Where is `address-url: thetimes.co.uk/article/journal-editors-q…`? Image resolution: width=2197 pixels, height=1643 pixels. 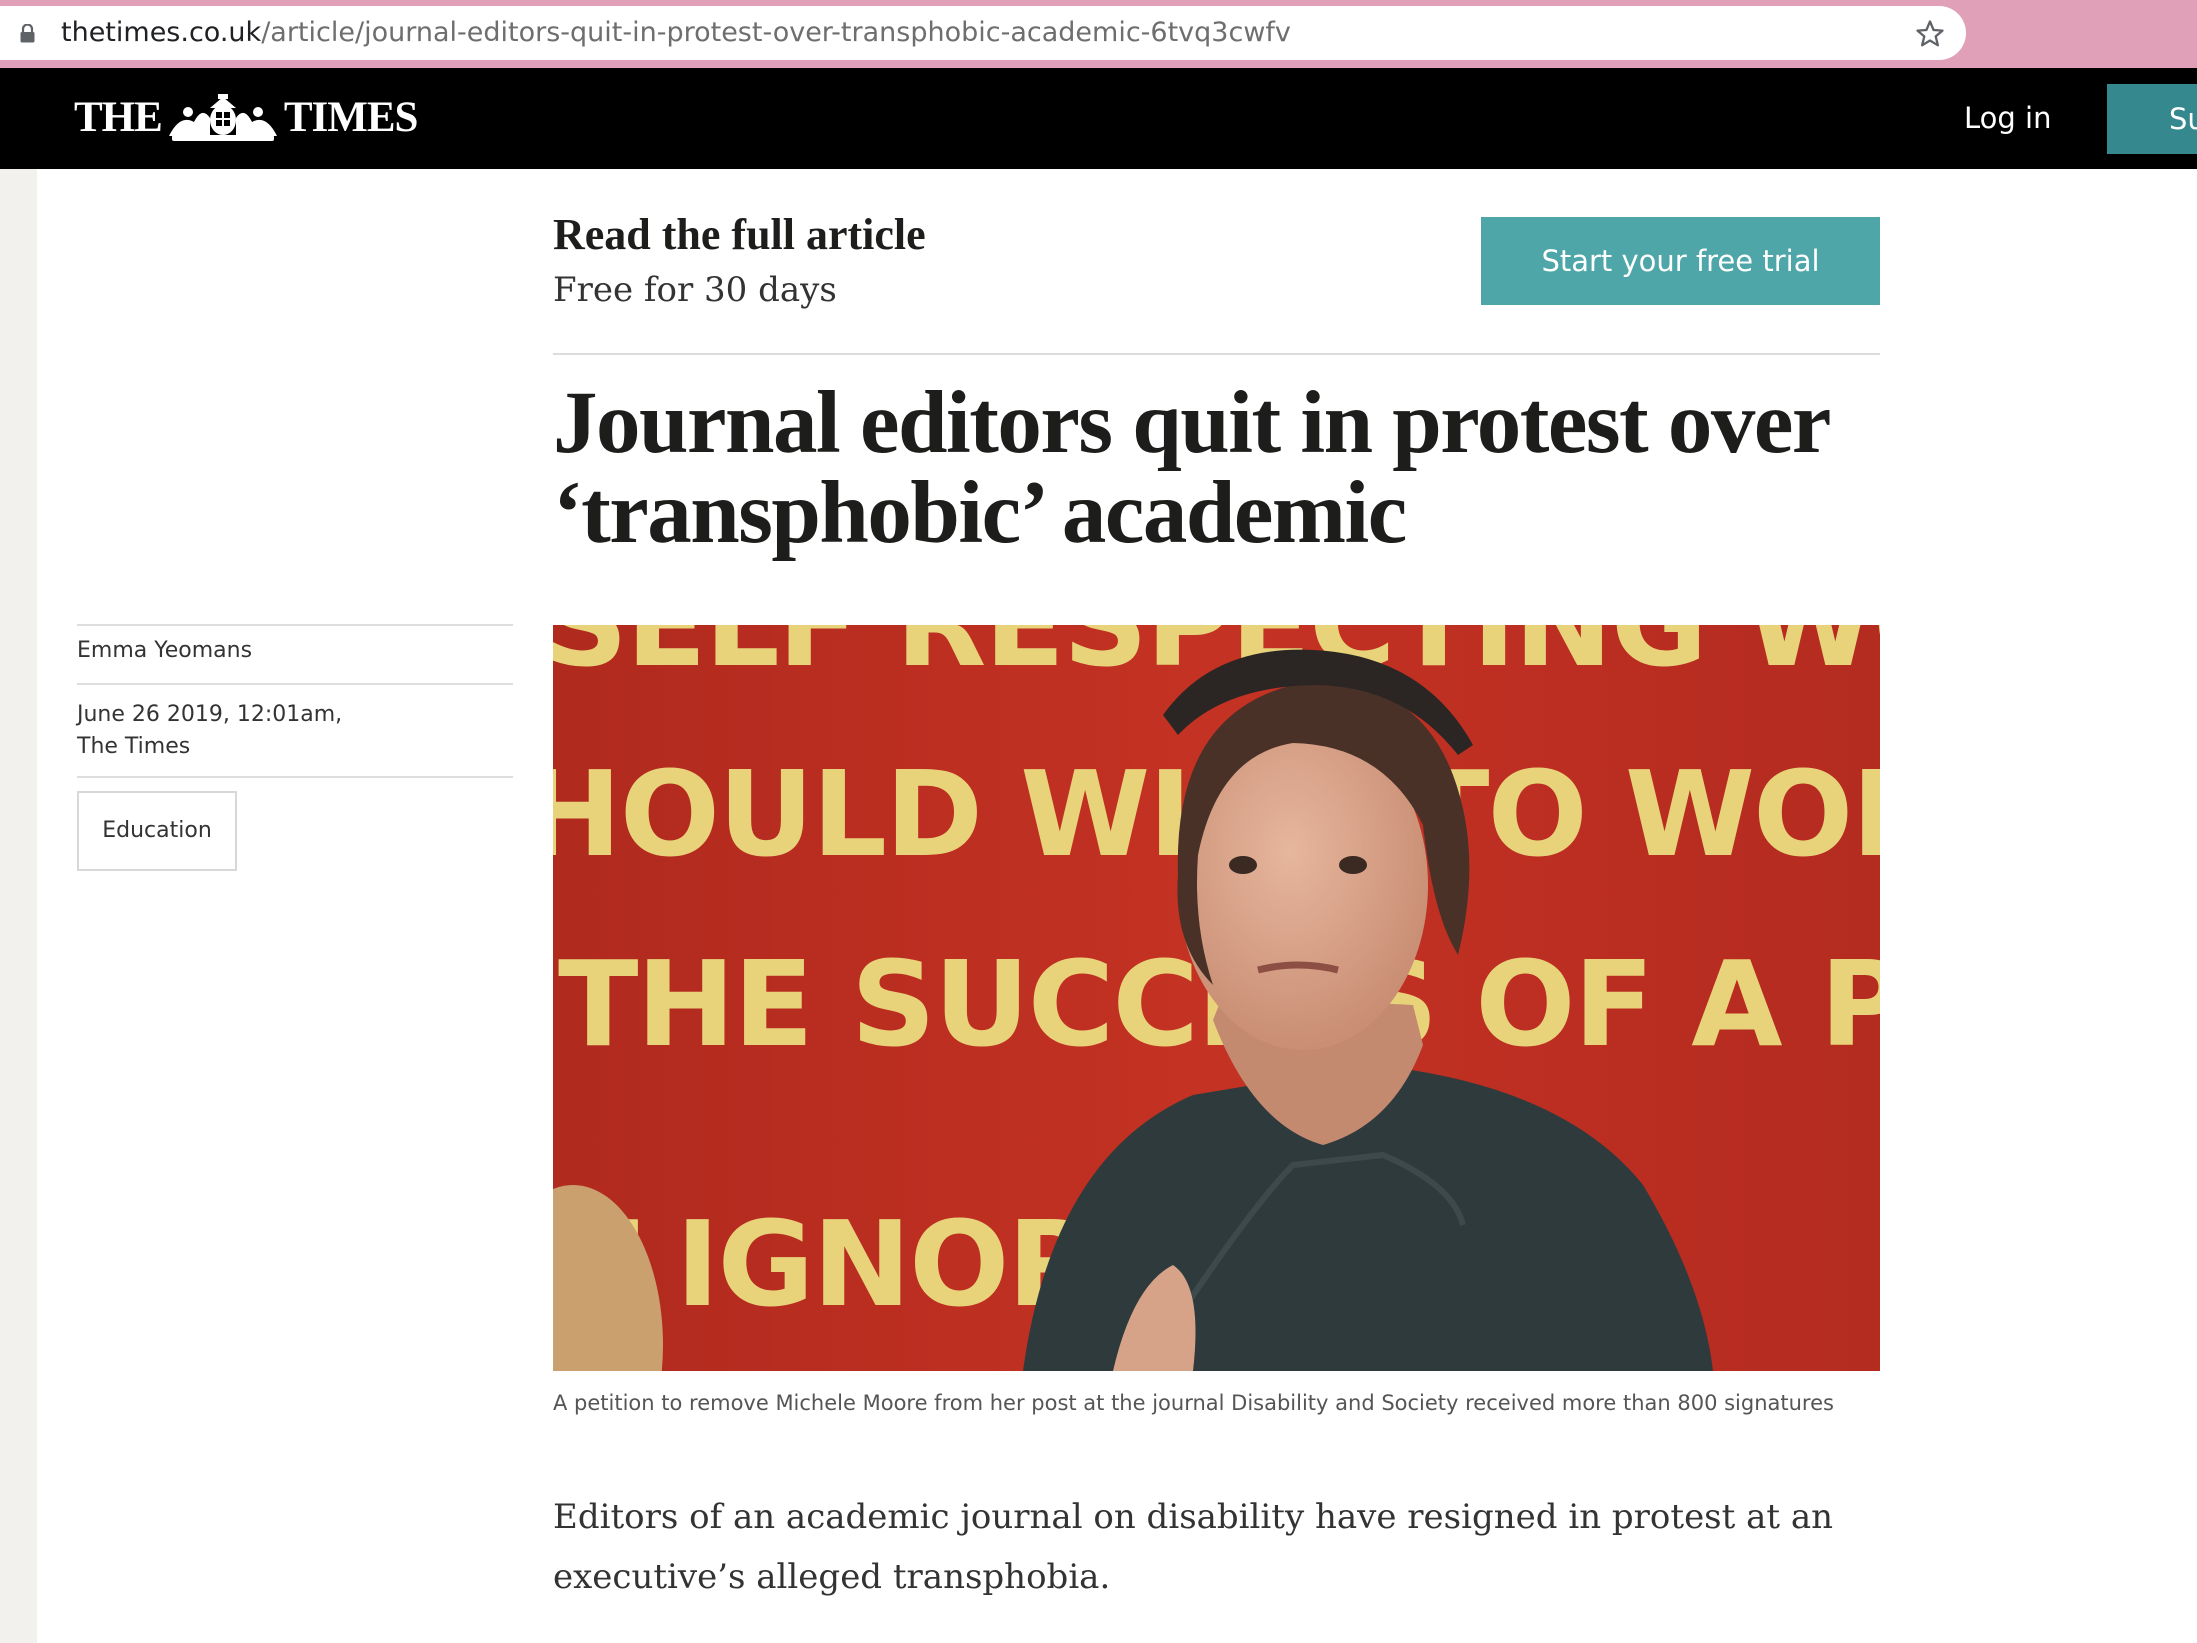 address-url: thetimes.co.uk/article/journal-editors-q… is located at coordinates (676, 33).